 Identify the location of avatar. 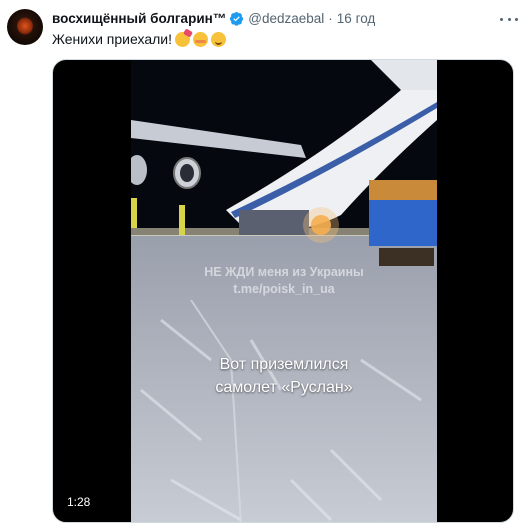
(25, 27).